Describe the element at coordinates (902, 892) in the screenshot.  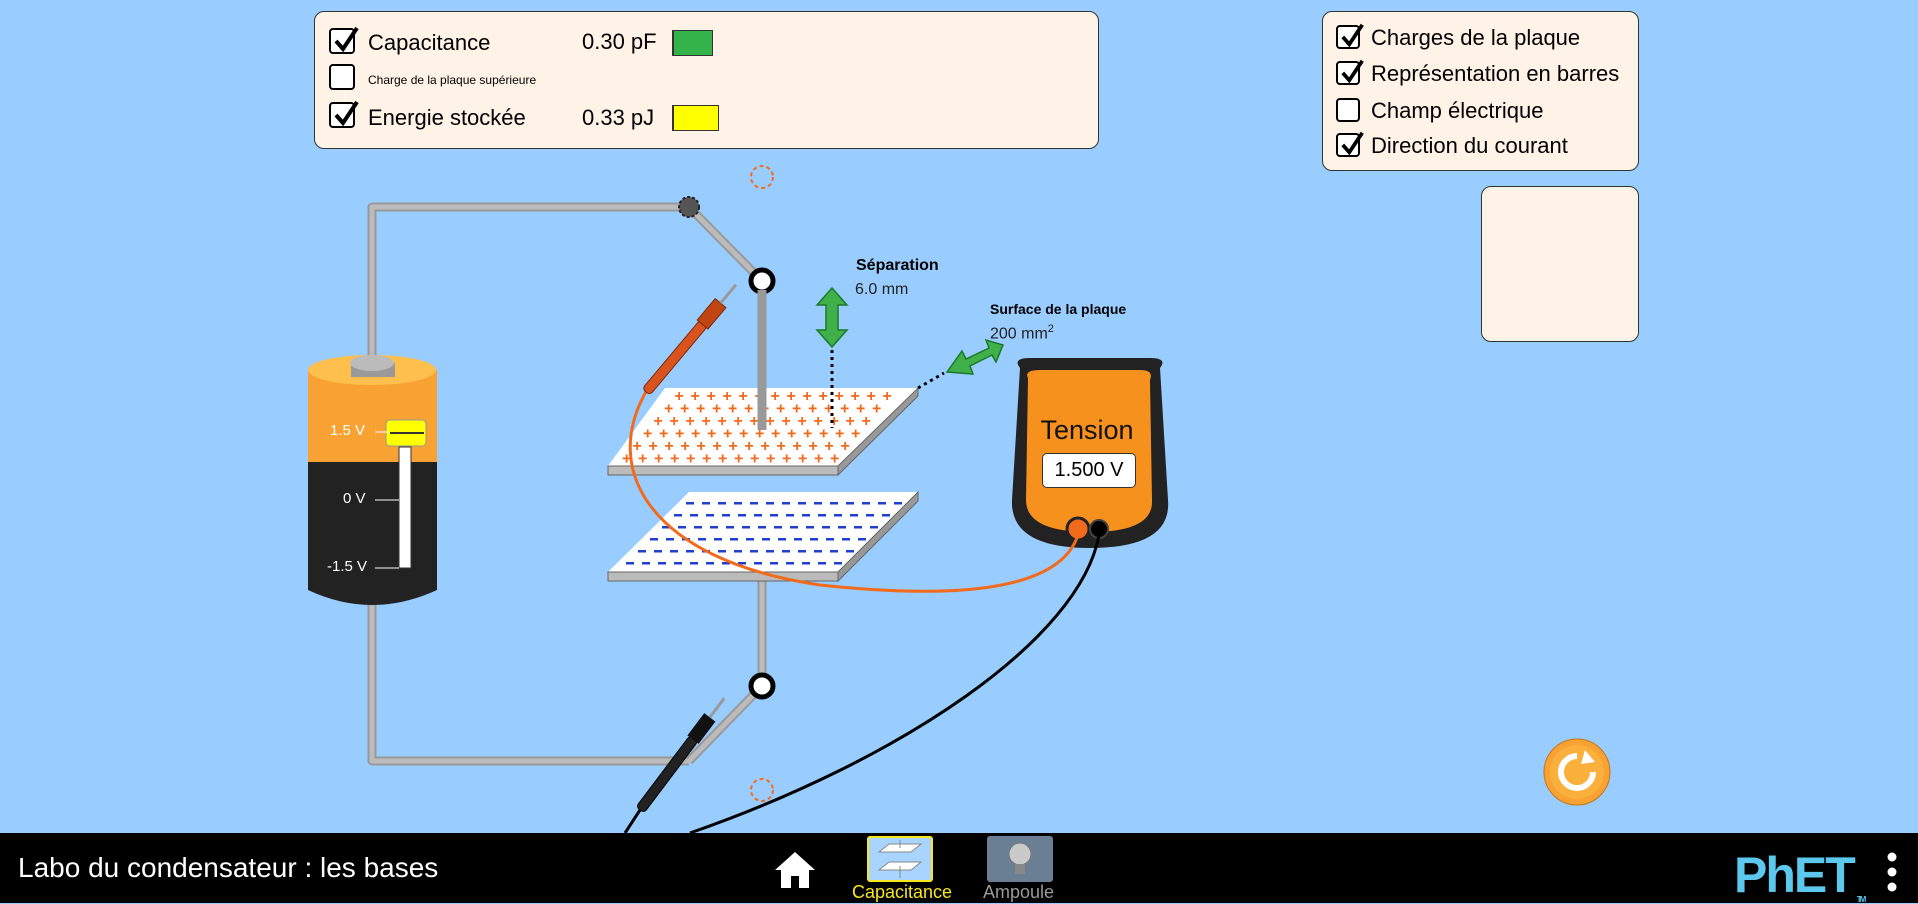
I see `tab-capacitance-label: Capacitance` at that location.